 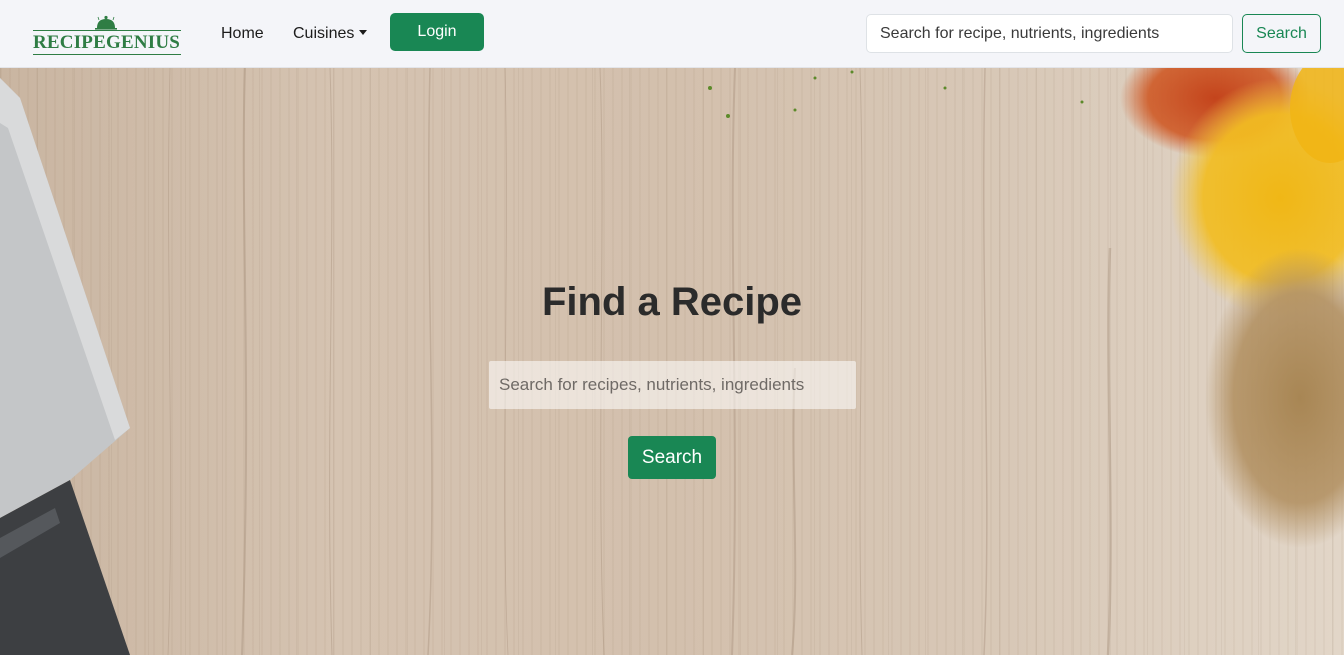 I want to click on nav-cuisines-dropdown: Cuisines, so click(x=330, y=34).